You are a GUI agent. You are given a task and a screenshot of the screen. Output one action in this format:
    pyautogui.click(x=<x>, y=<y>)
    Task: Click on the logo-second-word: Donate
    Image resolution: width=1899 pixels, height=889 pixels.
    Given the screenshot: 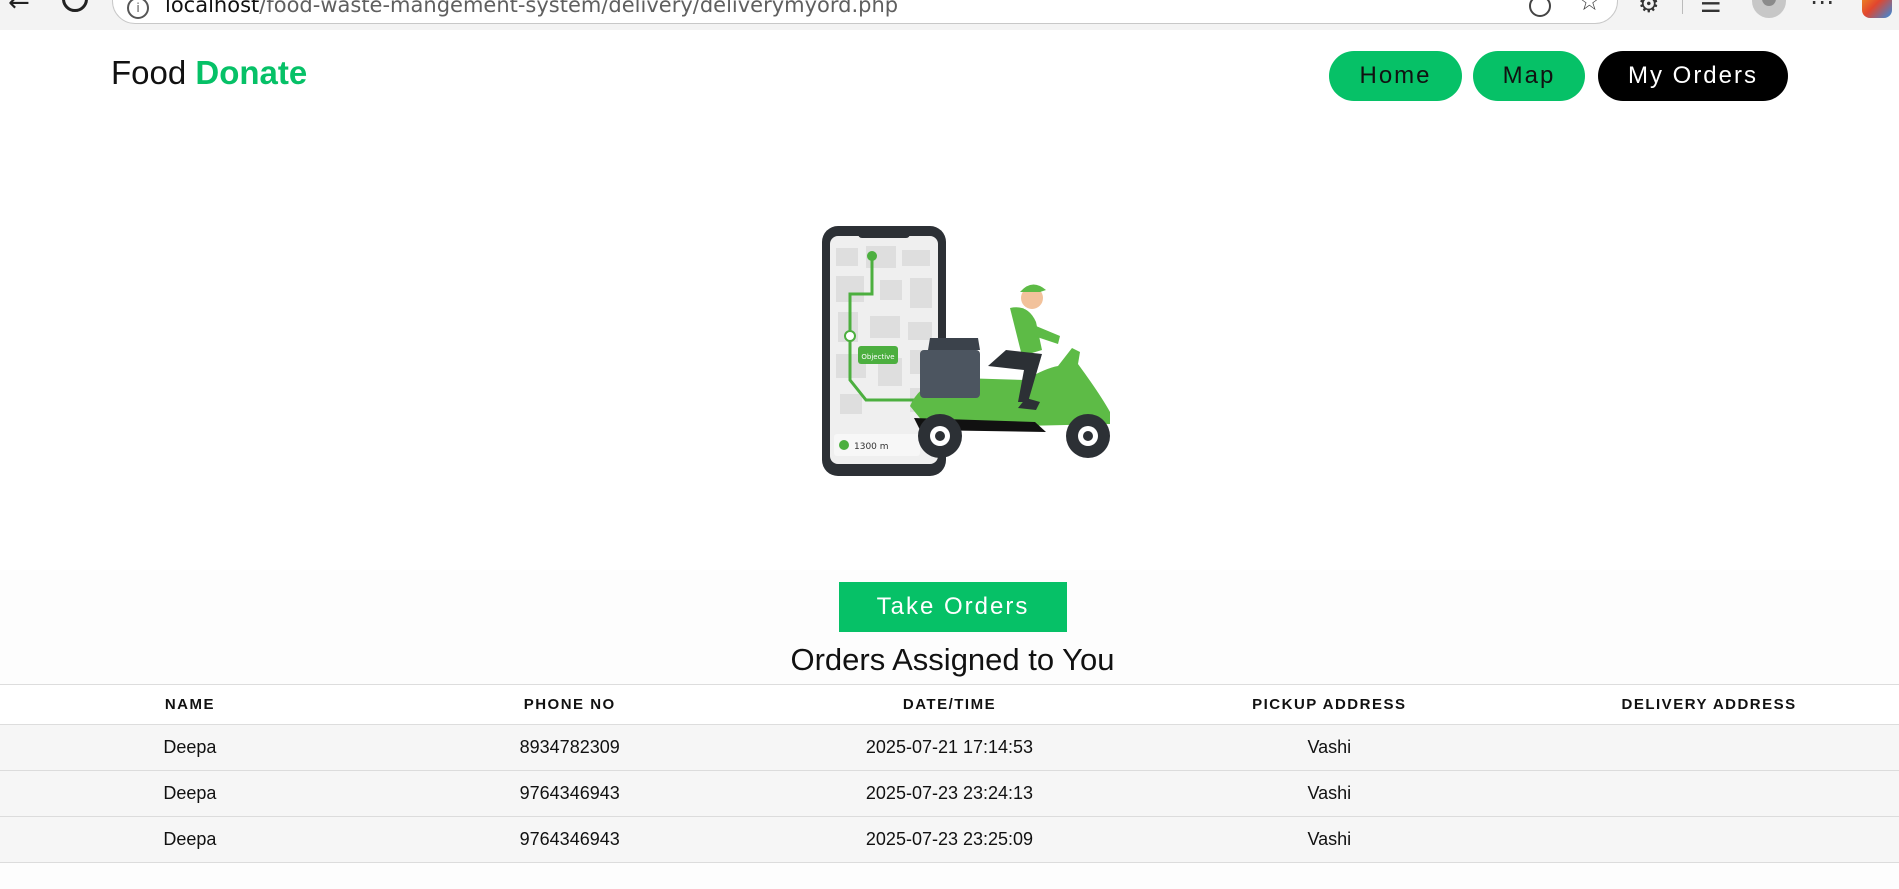 What is the action you would take?
    pyautogui.click(x=251, y=72)
    